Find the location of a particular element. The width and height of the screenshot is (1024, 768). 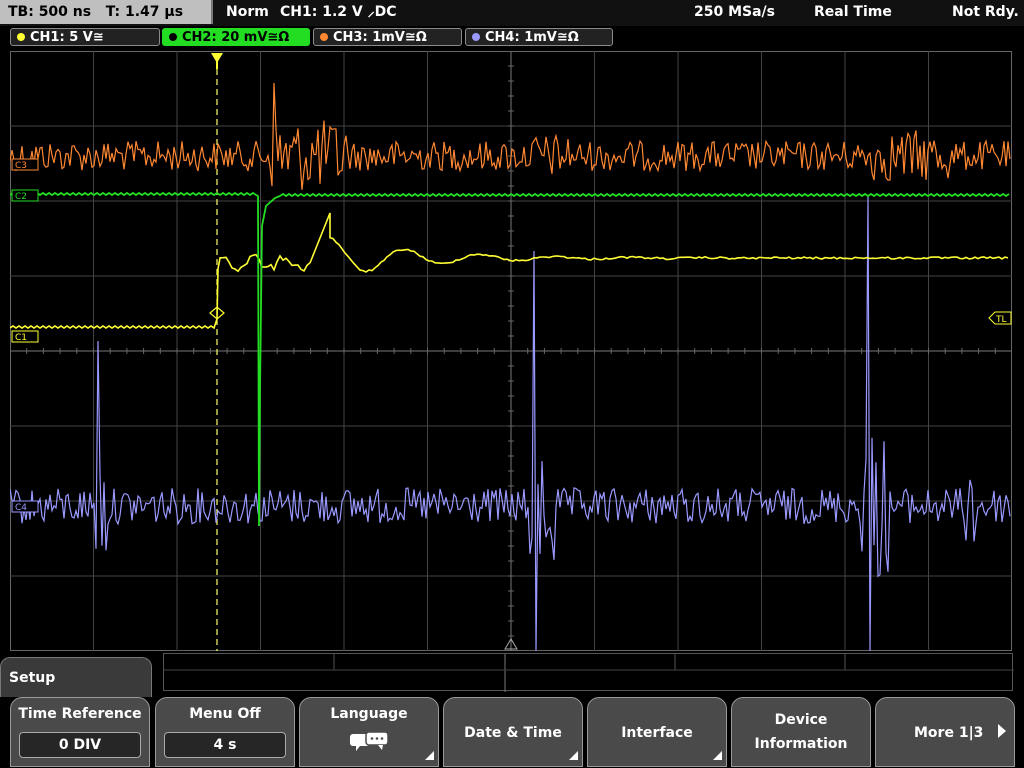

ch3-dot-icon is located at coordinates (324, 37).